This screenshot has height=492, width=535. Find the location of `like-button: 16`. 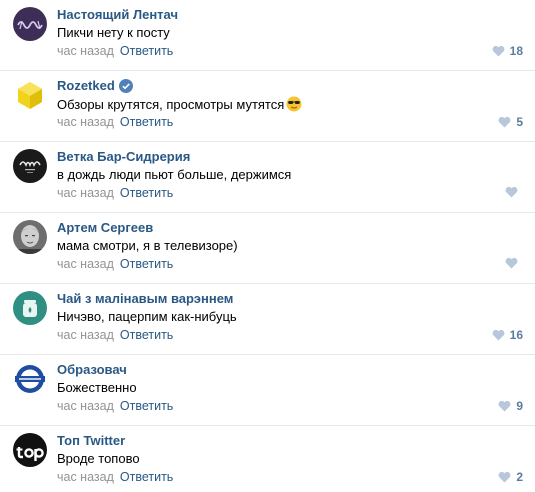

like-button: 16 is located at coordinates (507, 335).